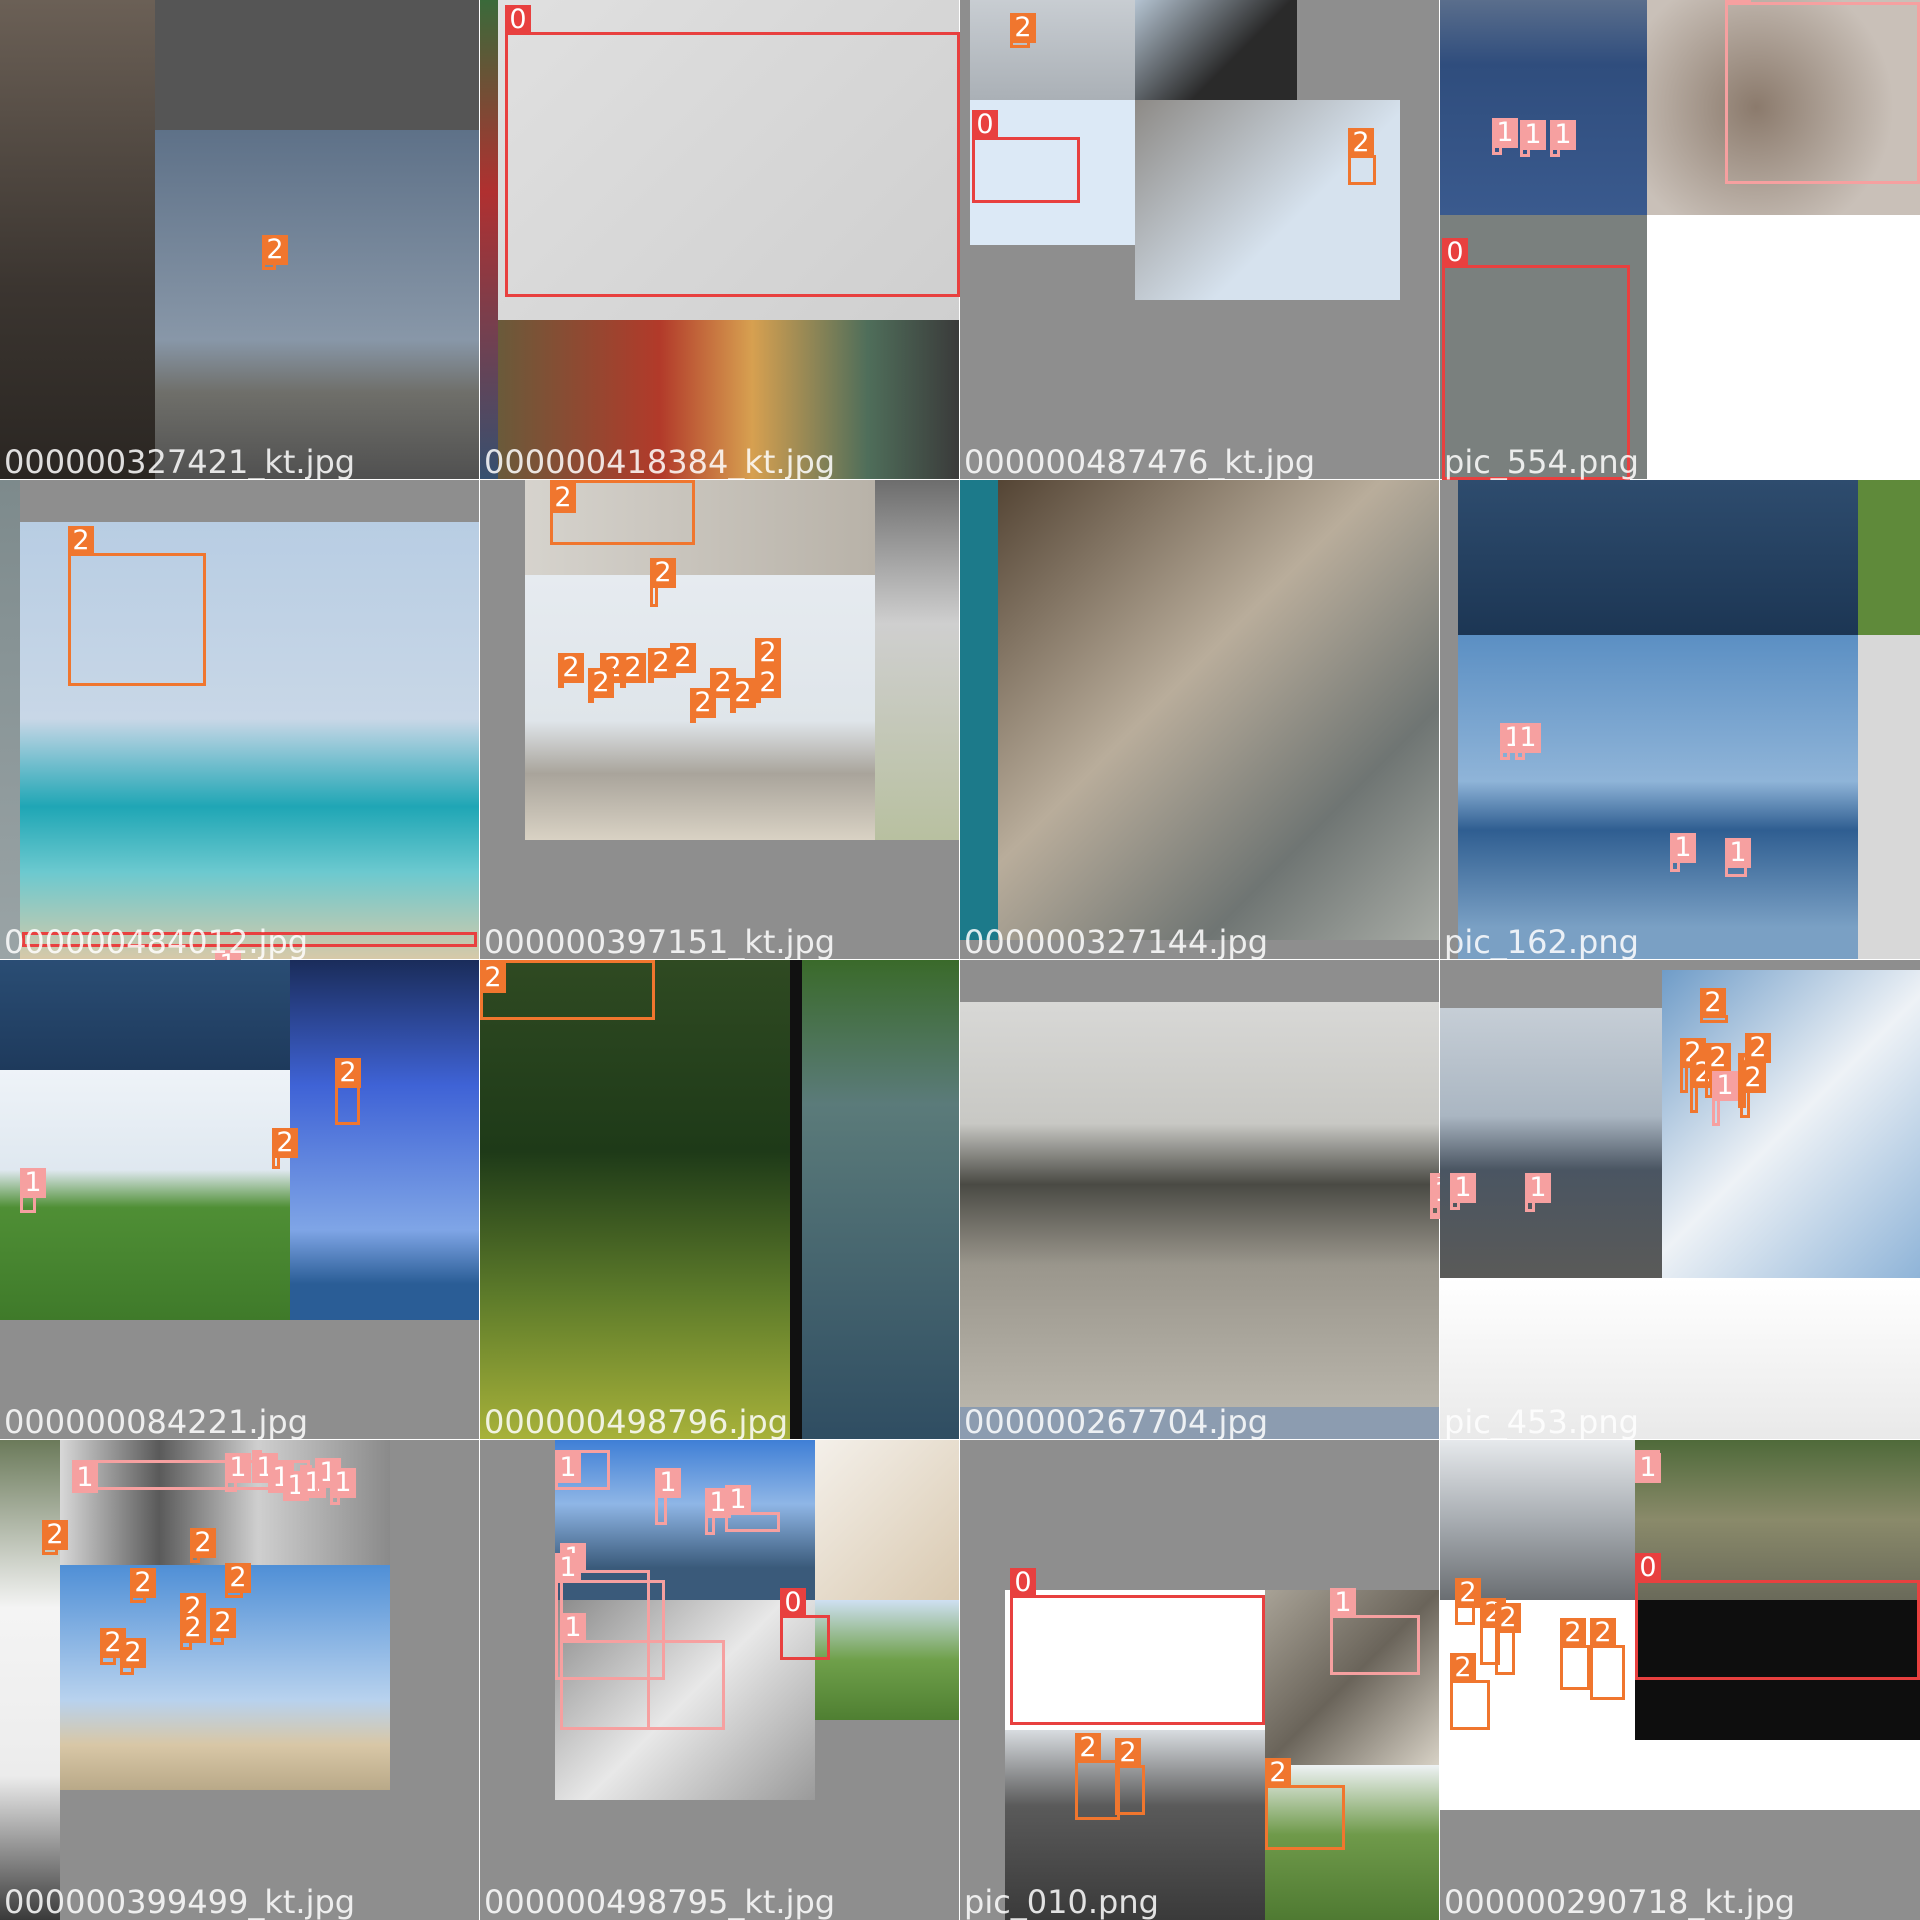  What do you see at coordinates (145, 1015) in the screenshot?
I see `photo-boat-sea` at bounding box center [145, 1015].